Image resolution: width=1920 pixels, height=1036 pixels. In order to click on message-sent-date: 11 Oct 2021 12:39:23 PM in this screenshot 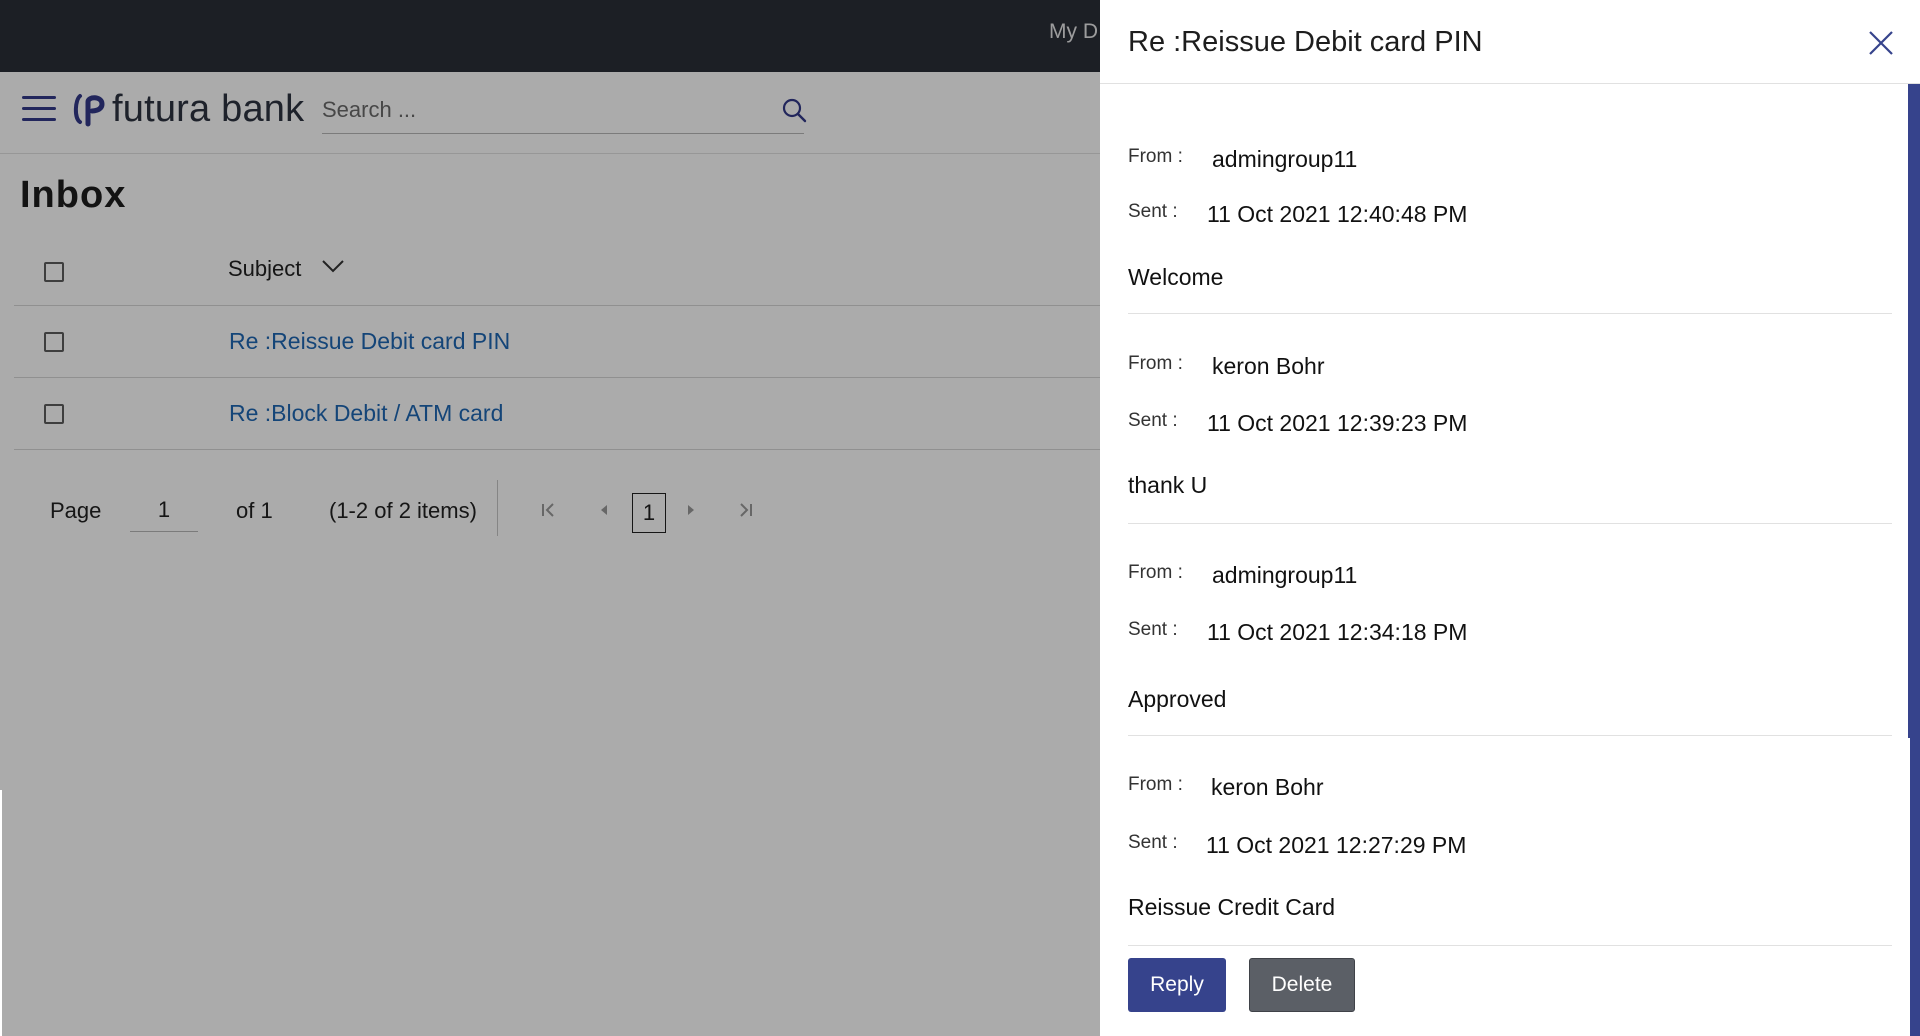, I will do `click(1337, 423)`.